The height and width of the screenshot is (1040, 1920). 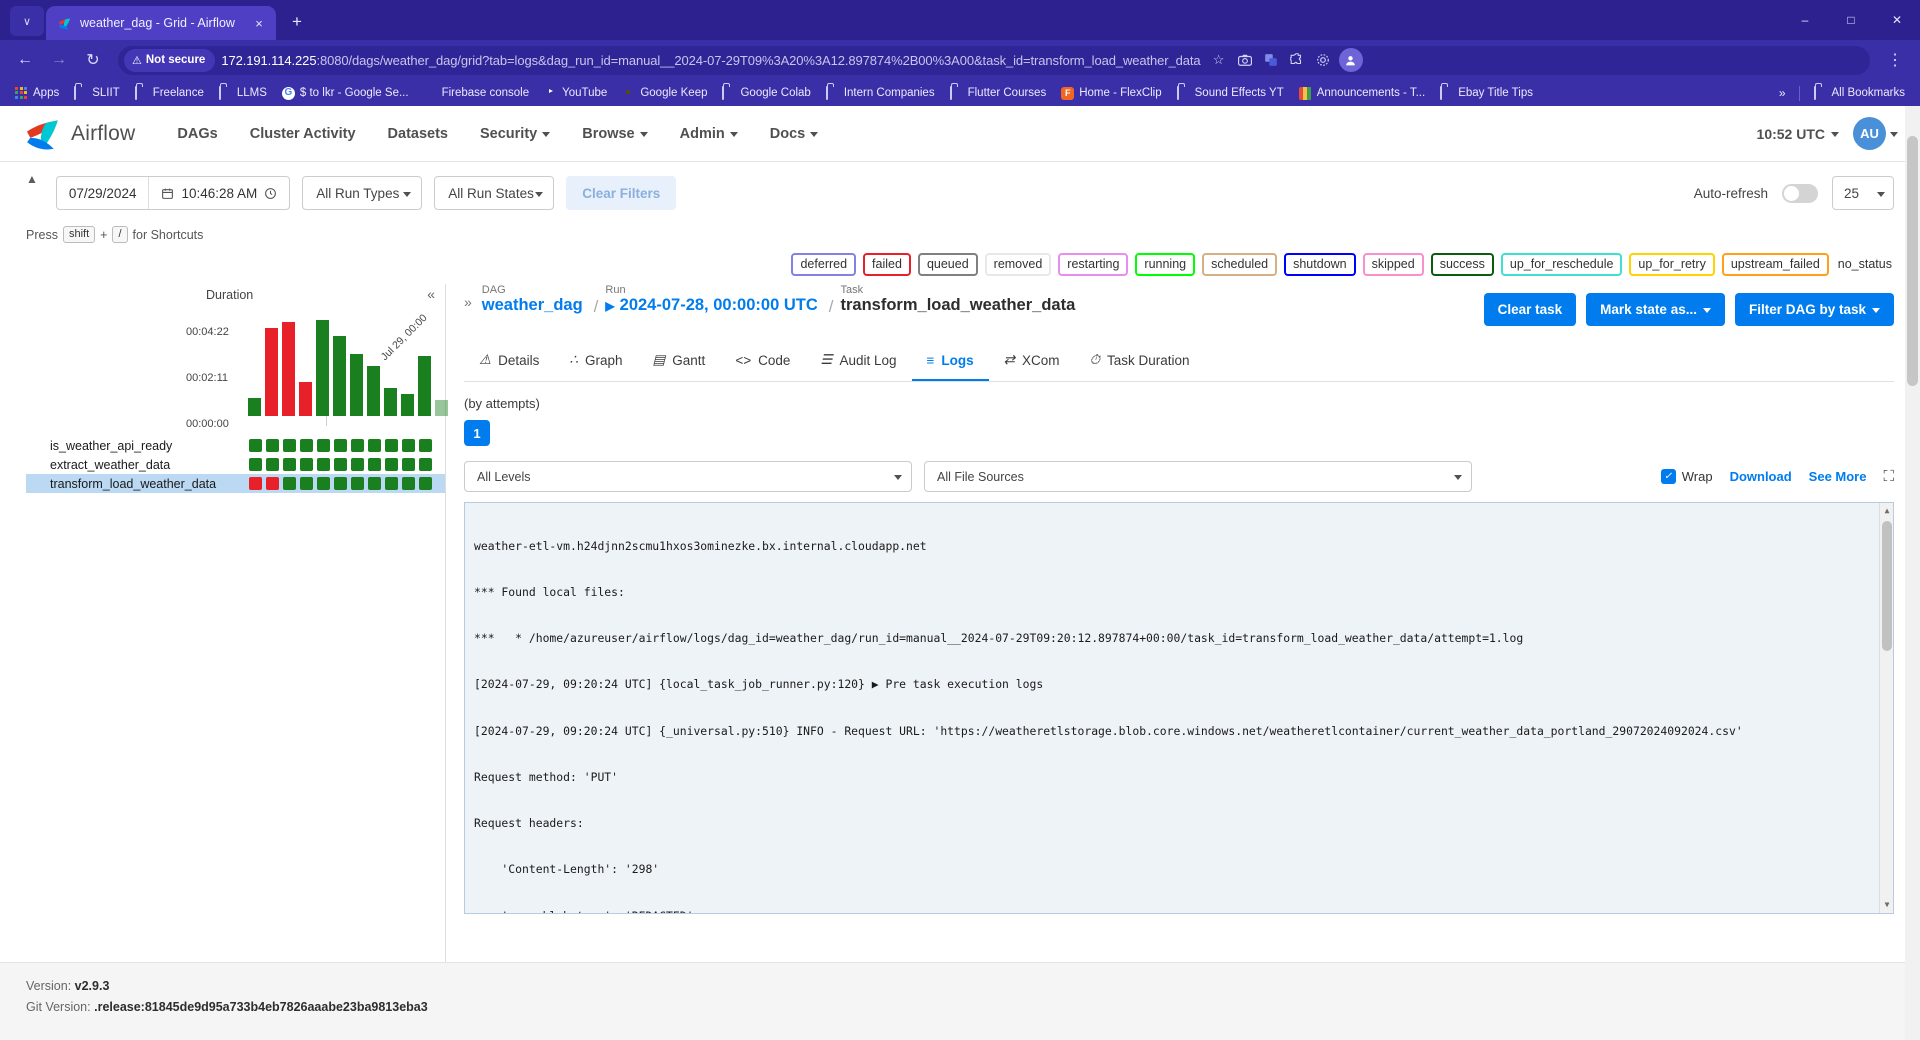 What do you see at coordinates (27, 21) in the screenshot?
I see `tab-search-button: ∨` at bounding box center [27, 21].